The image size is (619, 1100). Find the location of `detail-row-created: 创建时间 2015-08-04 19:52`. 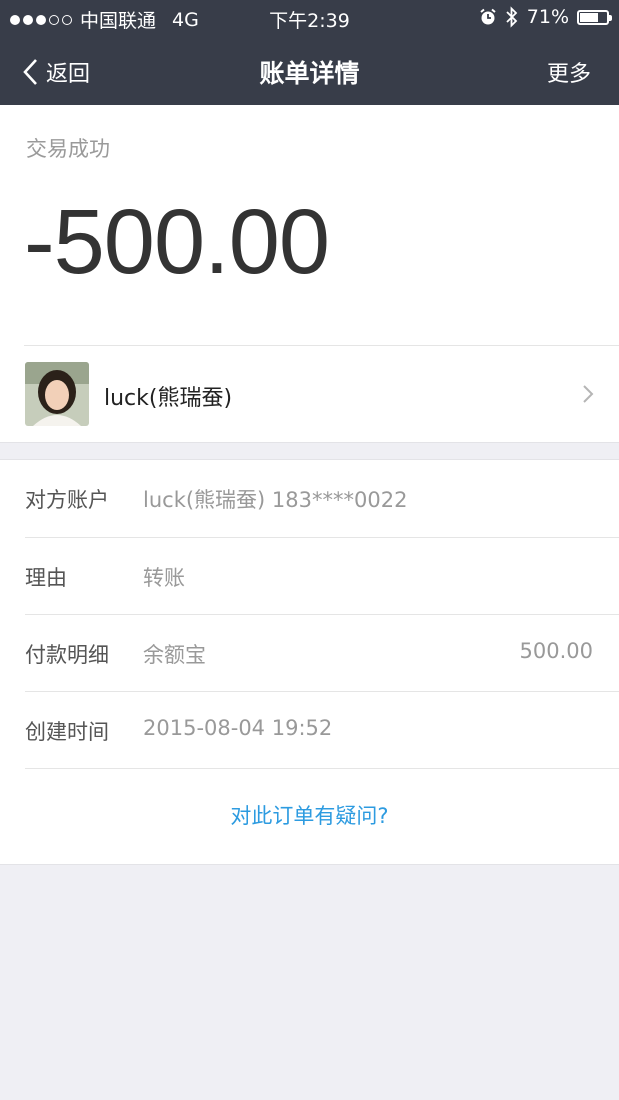

detail-row-created: 创建时间 2015-08-04 19:52 is located at coordinates (309, 730).